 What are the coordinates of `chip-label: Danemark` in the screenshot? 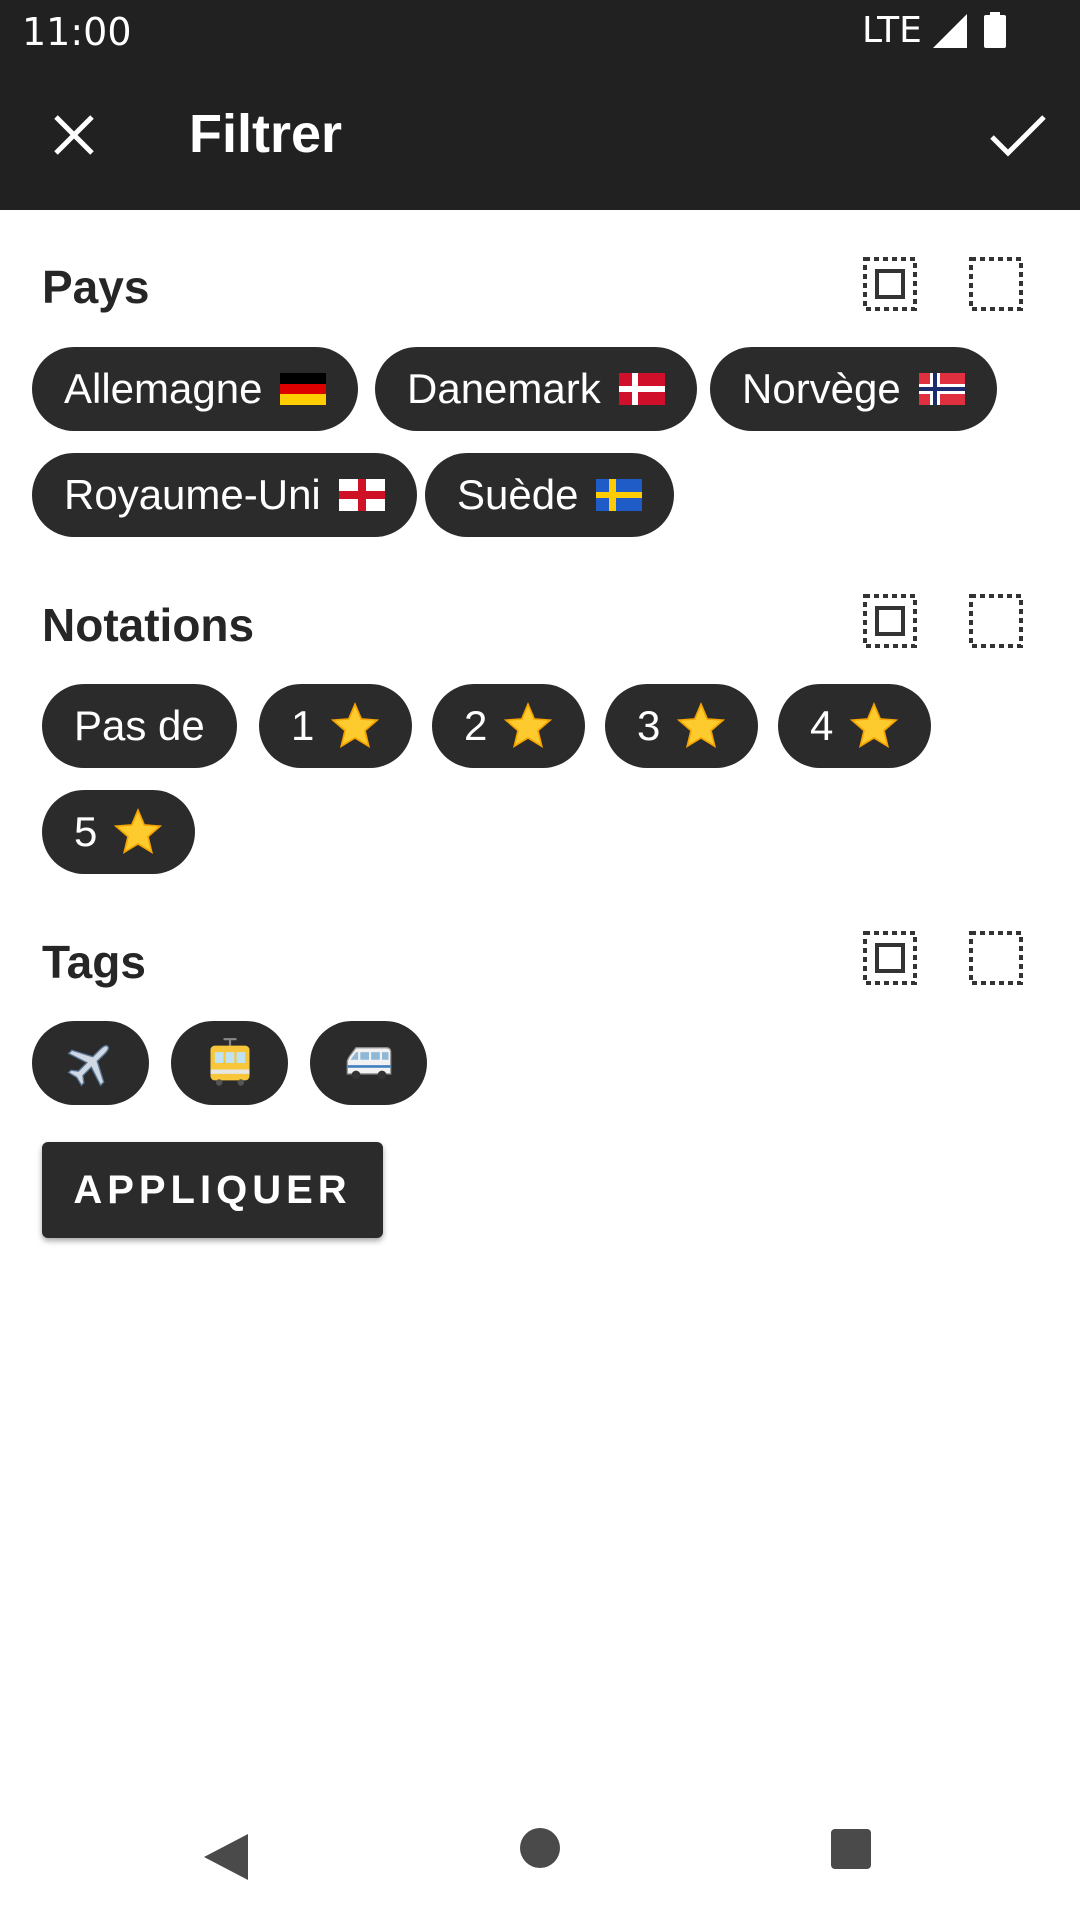 It's located at (504, 388).